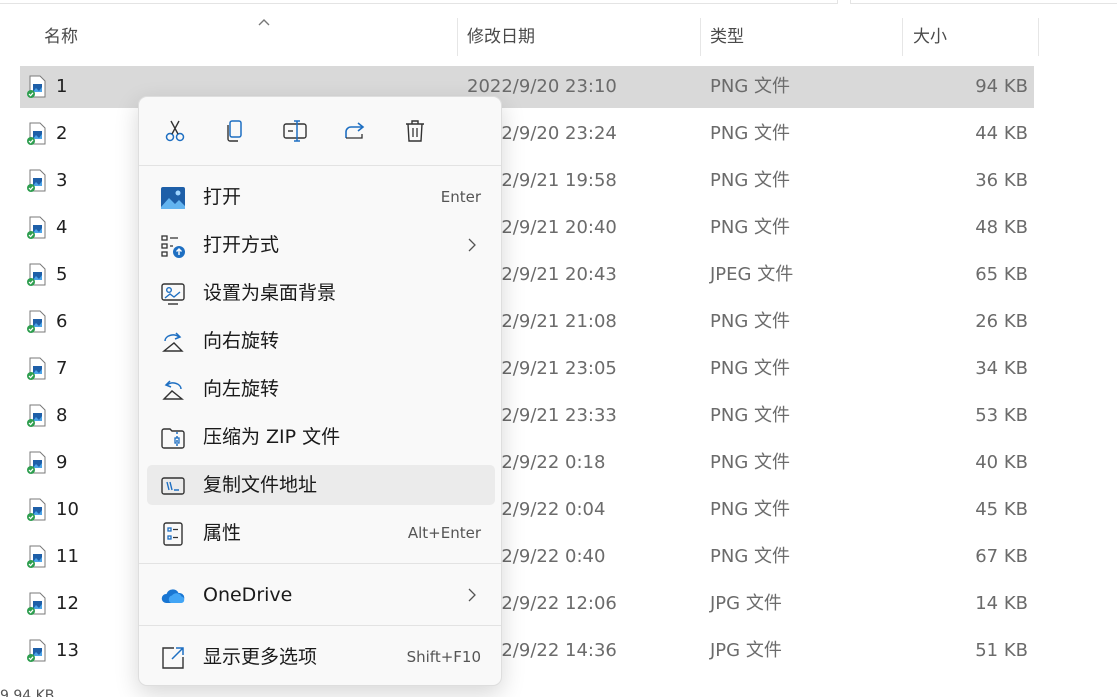  What do you see at coordinates (270, 293) in the screenshot?
I see `menu-item-label: 设置为桌面背景` at bounding box center [270, 293].